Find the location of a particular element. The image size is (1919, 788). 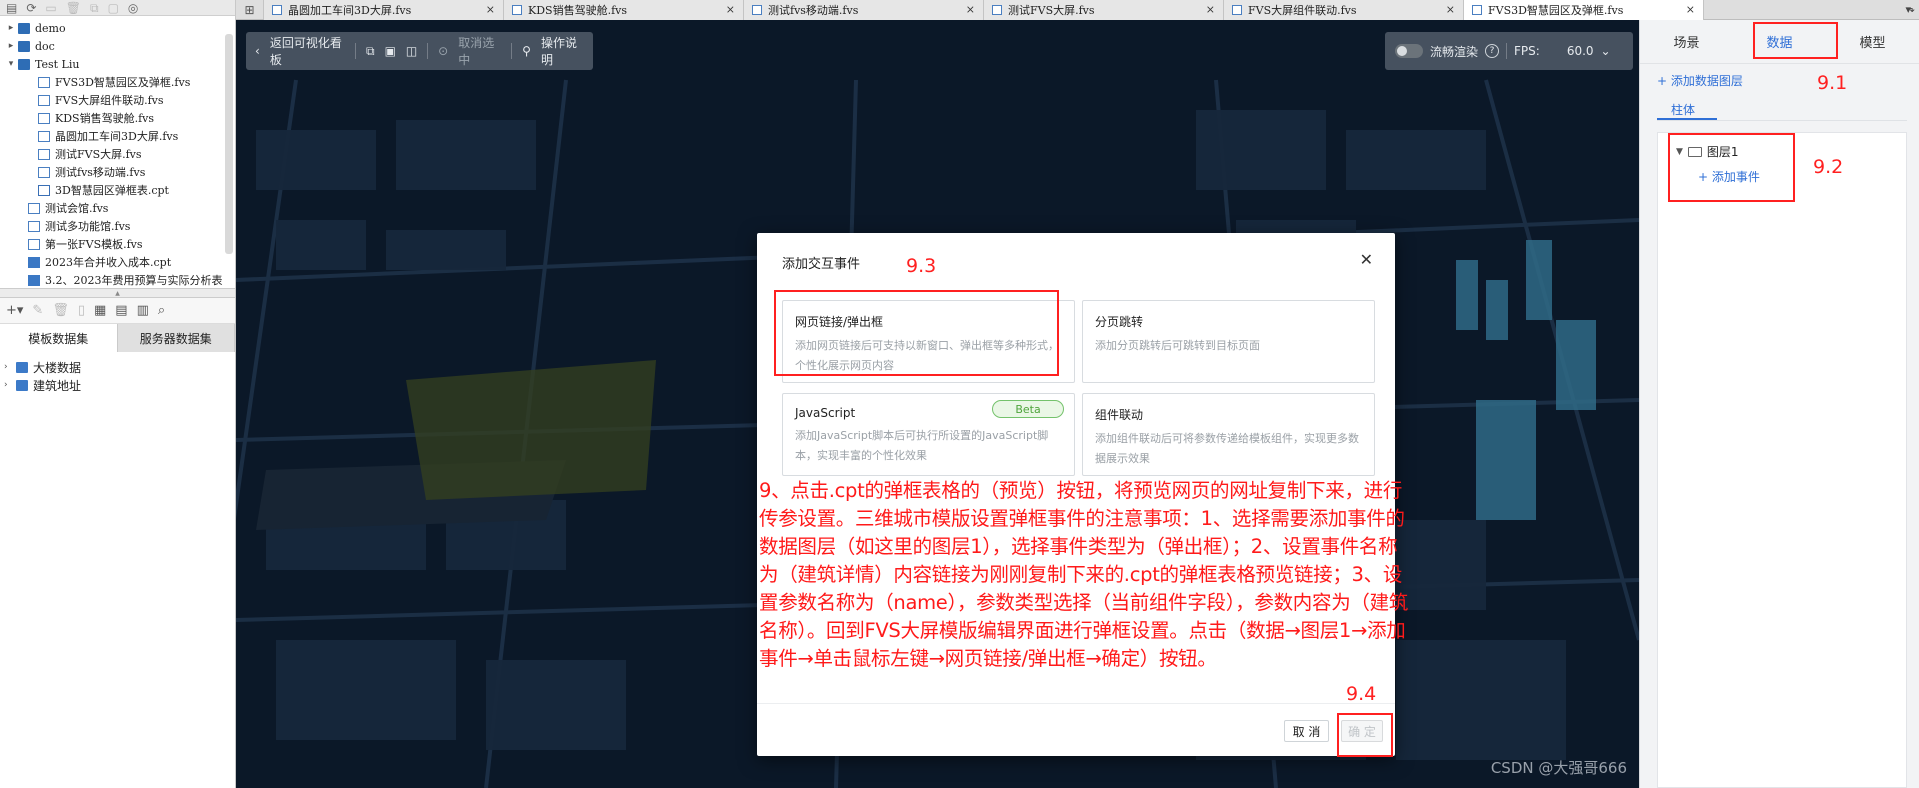

tree-item: ▸ demo is located at coordinates (117, 28).